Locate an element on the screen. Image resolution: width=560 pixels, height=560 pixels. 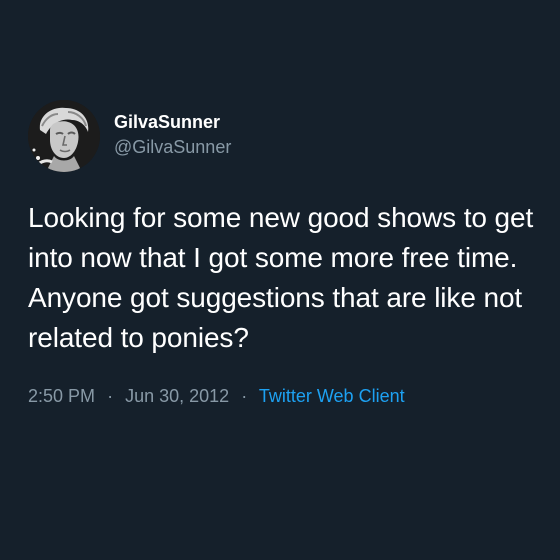
tweet-date: Jun 30, 2012 is located at coordinates (177, 396).